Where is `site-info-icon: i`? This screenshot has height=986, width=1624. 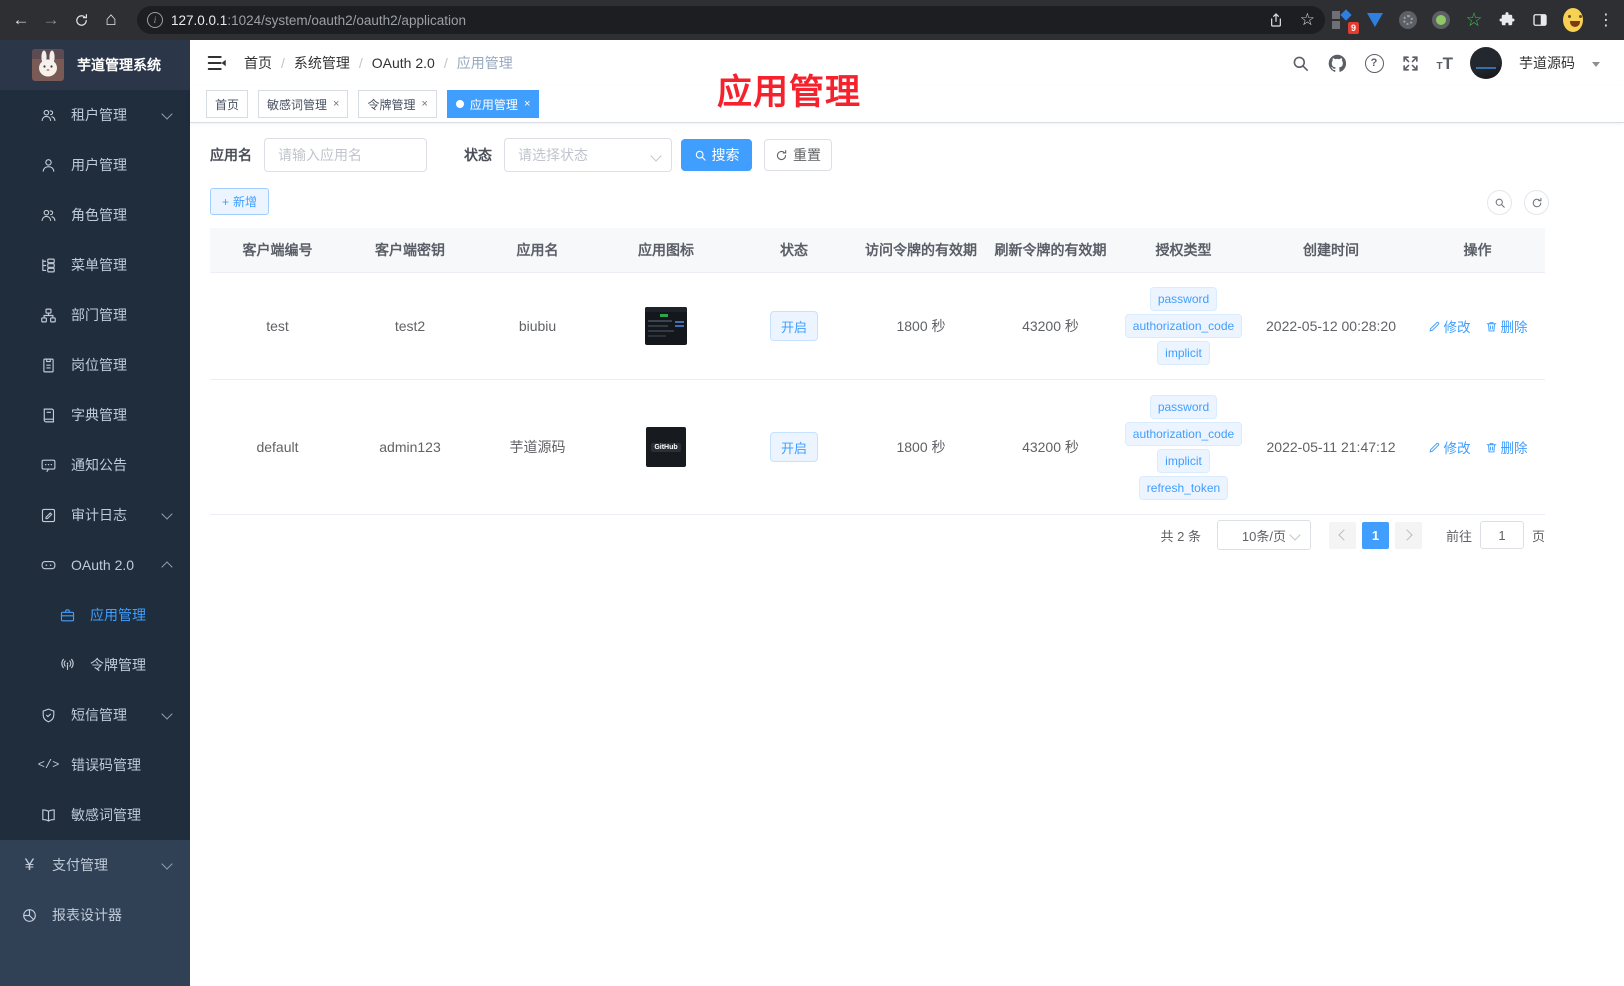
site-info-icon: i is located at coordinates (155, 20).